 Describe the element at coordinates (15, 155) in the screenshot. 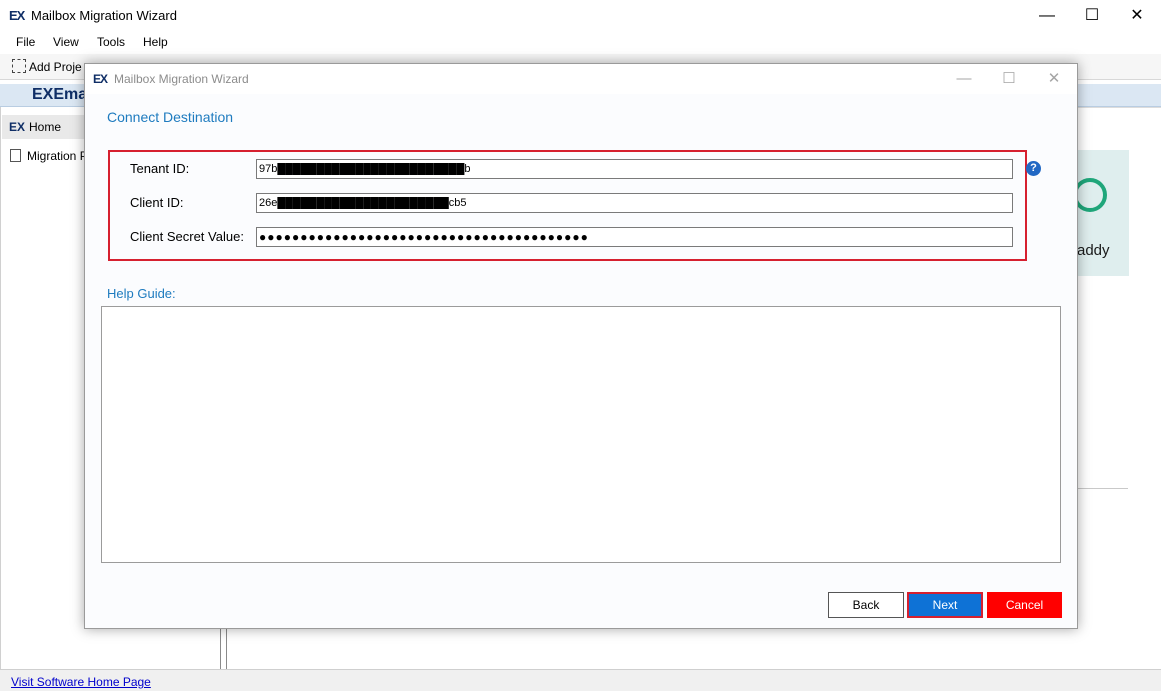

I see `document-icon` at that location.